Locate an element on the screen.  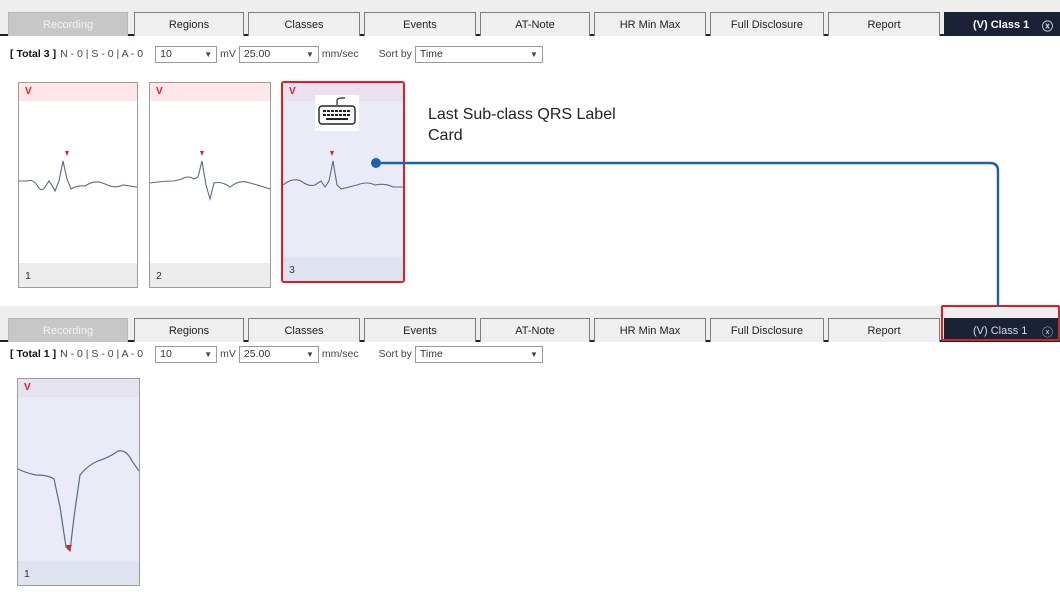
connector-line is located at coordinates (688, 234).